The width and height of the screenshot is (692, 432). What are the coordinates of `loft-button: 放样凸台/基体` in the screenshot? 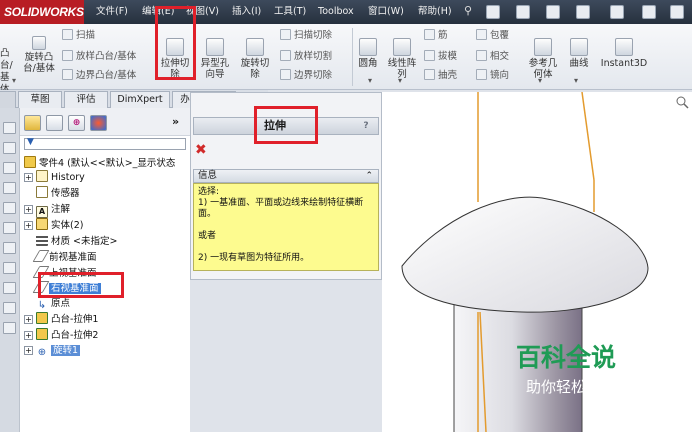 It's located at (99, 56).